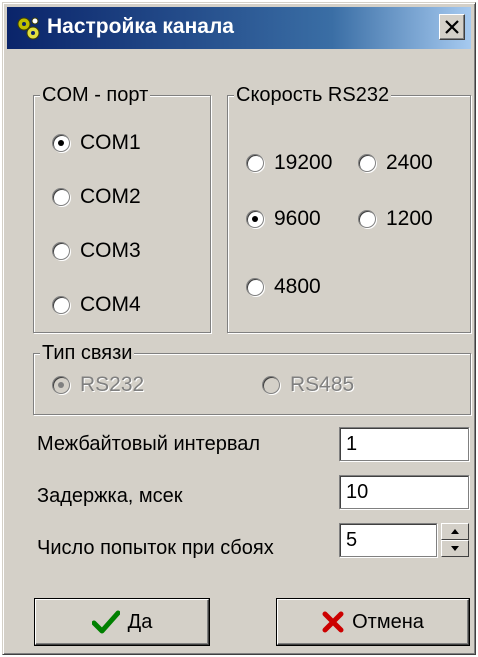  What do you see at coordinates (322, 384) in the screenshot?
I see `radio-label: RS485` at bounding box center [322, 384].